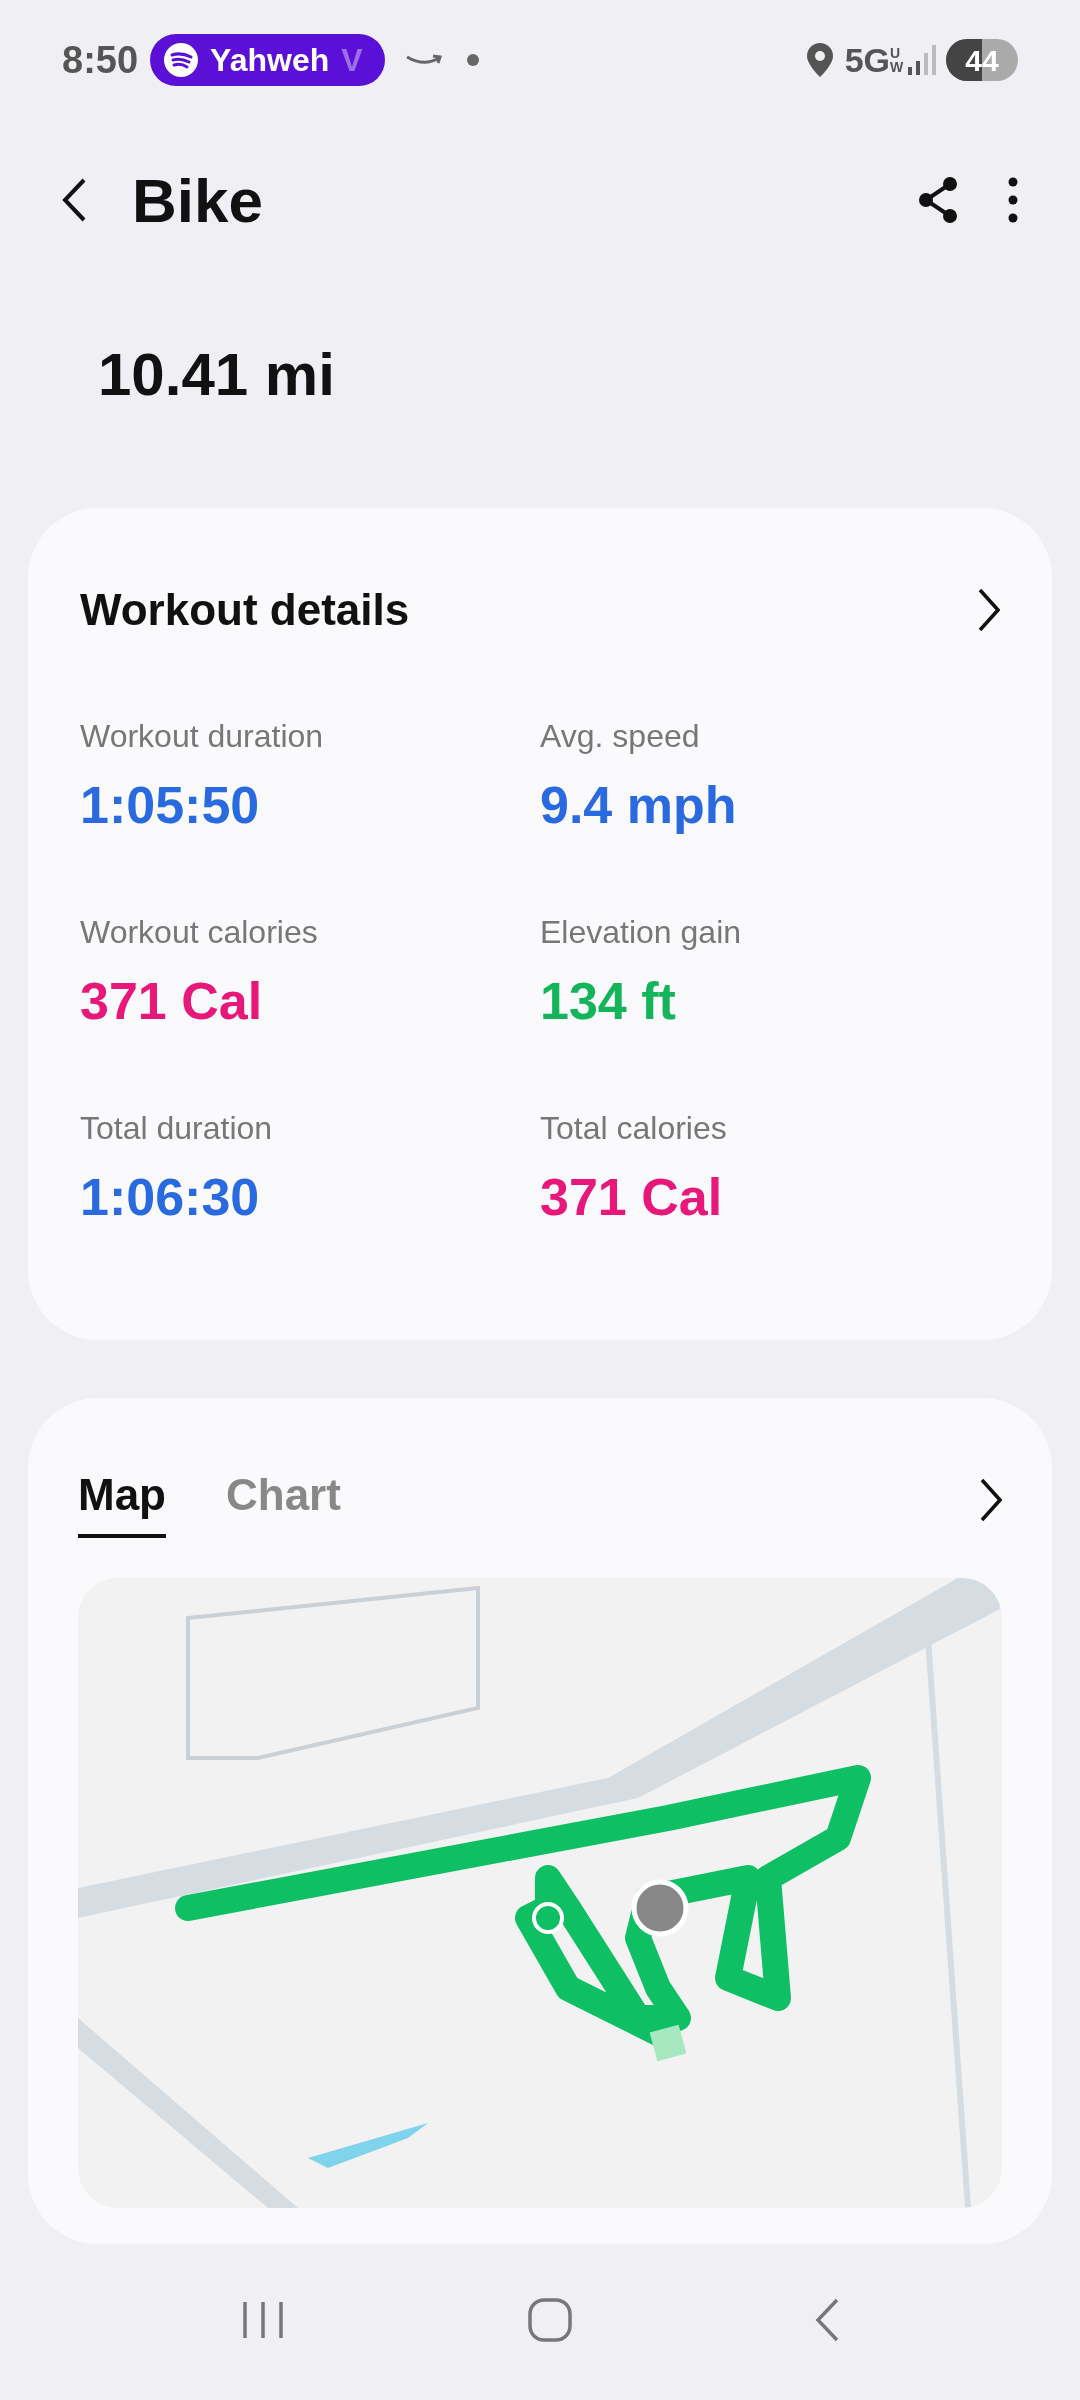  I want to click on page-title: Bike, so click(197, 200).